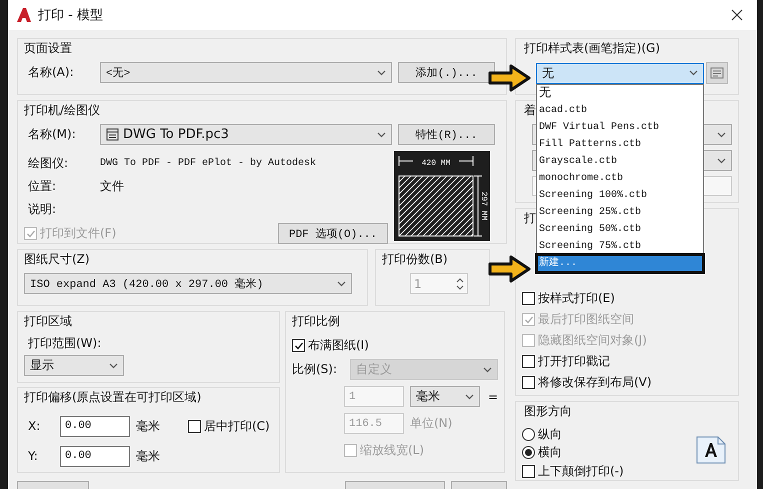 The image size is (763, 489). What do you see at coordinates (483, 206) in the screenshot?
I see `dimension-label: 297 MM` at bounding box center [483, 206].